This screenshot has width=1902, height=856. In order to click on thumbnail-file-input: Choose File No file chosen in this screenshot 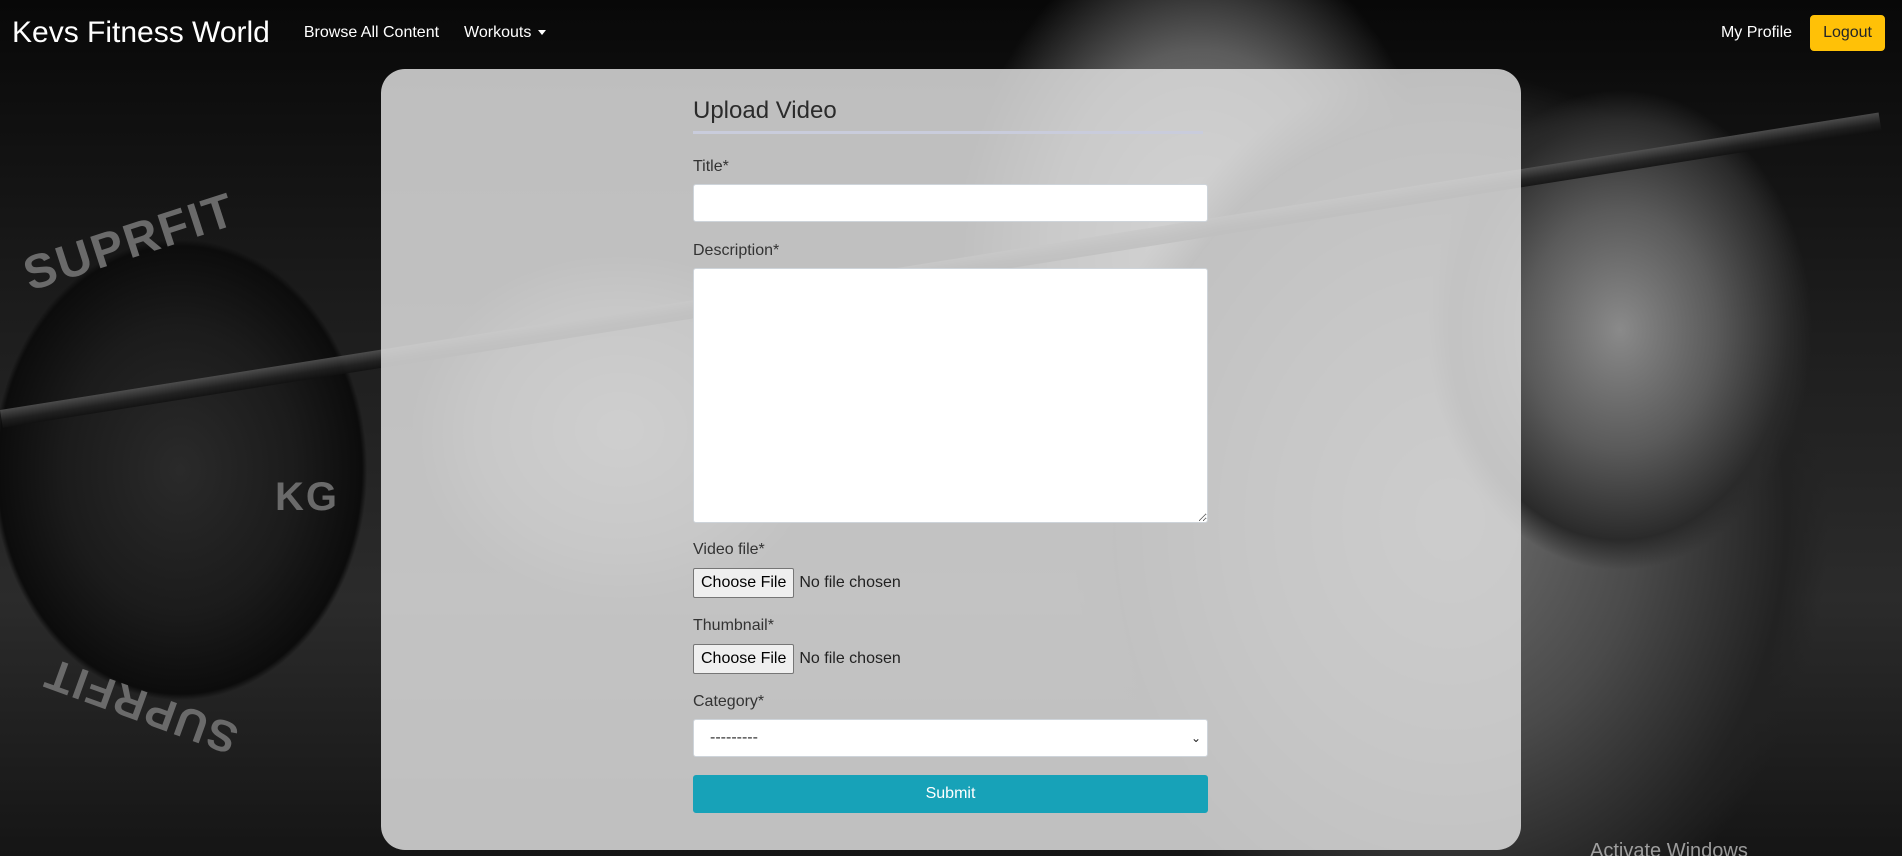, I will do `click(950, 659)`.